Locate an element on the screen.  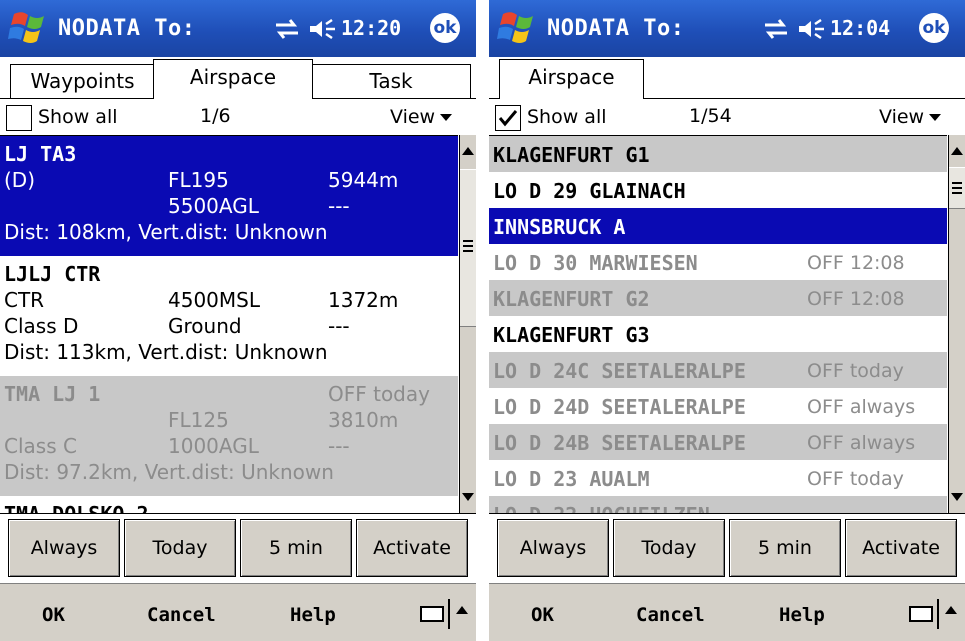
airspace-name: KLAGENFURT G1 is located at coordinates (571, 155).